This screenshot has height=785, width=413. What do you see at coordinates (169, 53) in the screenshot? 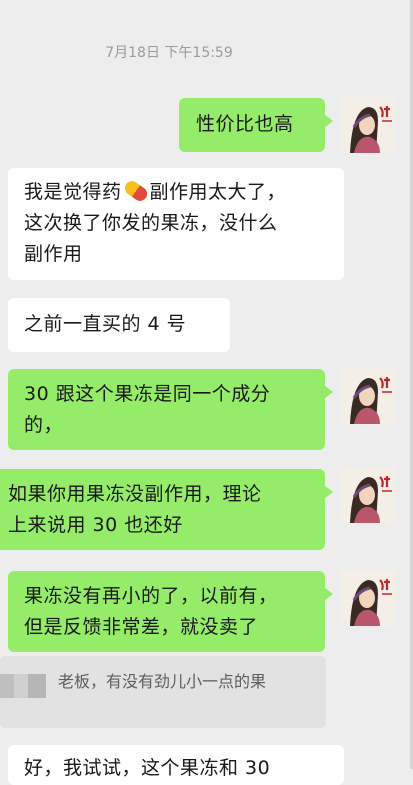
I see `message-timestamp: 7月18日 下午15:59` at bounding box center [169, 53].